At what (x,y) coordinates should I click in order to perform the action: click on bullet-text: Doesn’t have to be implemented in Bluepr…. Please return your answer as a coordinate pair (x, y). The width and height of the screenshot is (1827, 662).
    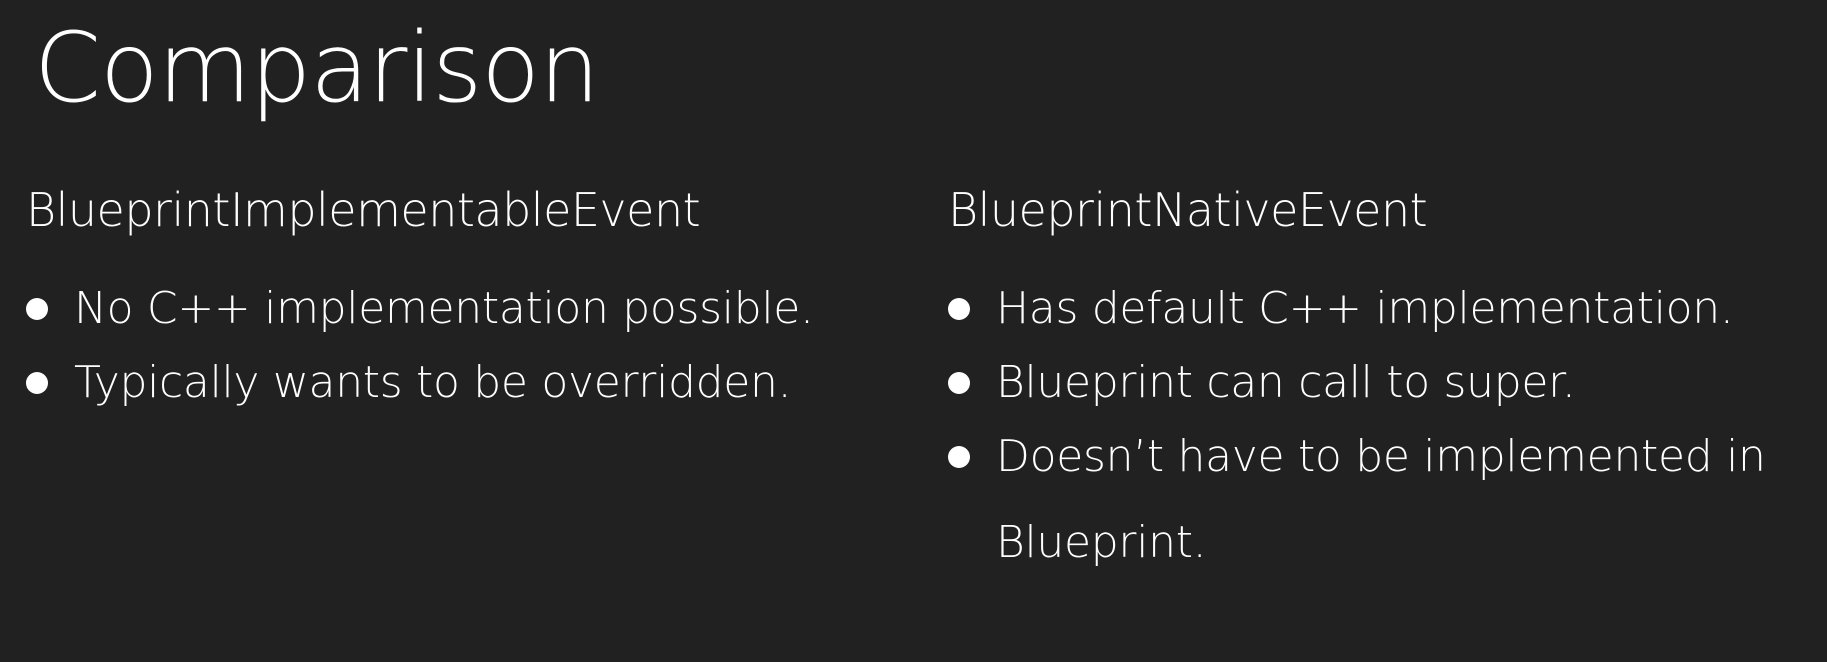
    Looking at the image, I should click on (1381, 499).